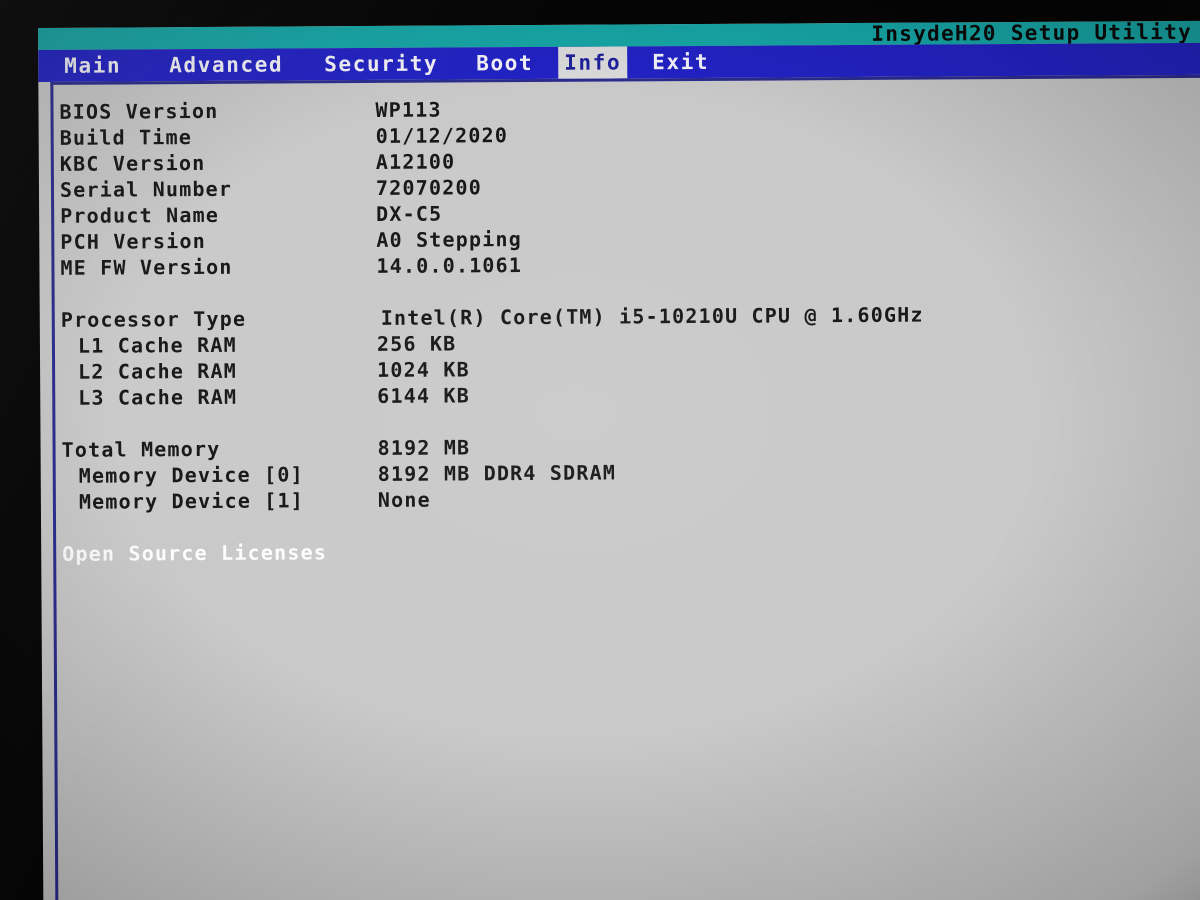 The height and width of the screenshot is (900, 1200). Describe the element at coordinates (442, 135) in the screenshot. I see `info-value: 01/12/2020` at that location.